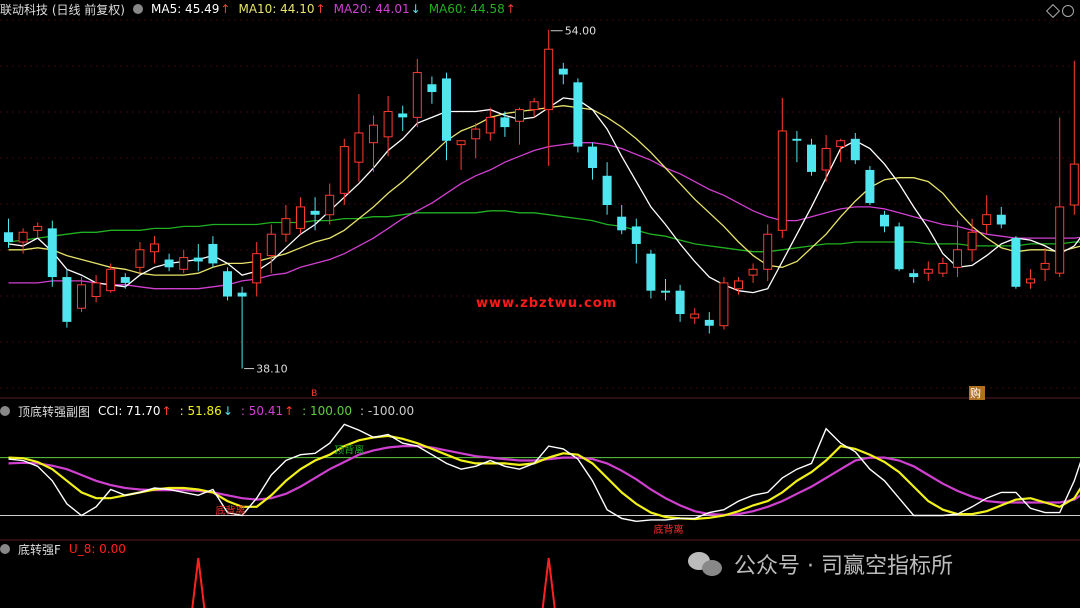  What do you see at coordinates (267, 411) in the screenshot?
I see `cci-line2-value: : 50.41↑` at bounding box center [267, 411].